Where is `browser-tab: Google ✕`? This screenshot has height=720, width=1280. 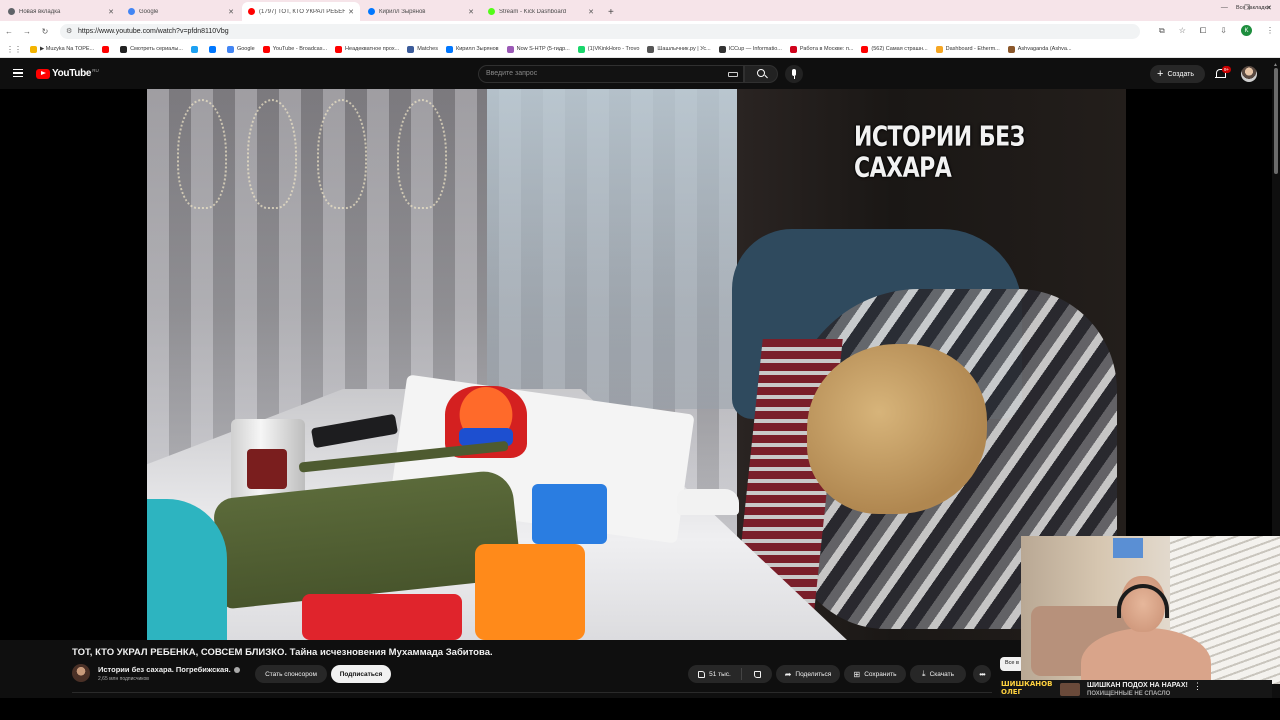
browser-tab: Google ✕ is located at coordinates (181, 11).